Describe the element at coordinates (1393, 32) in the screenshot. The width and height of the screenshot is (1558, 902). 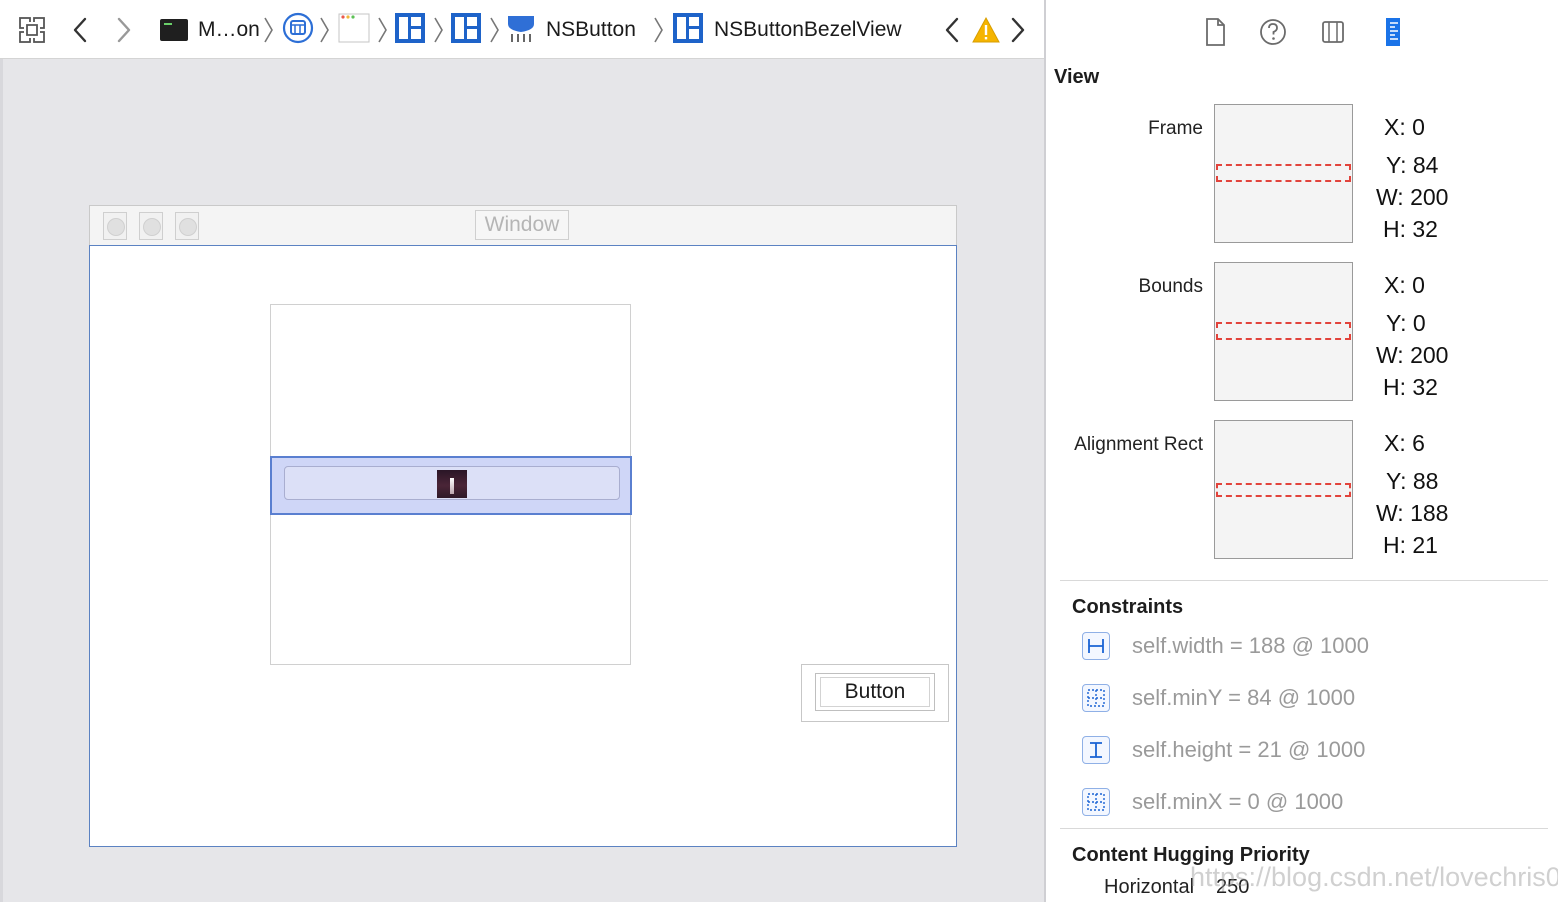
I see `size-inspector-icon` at that location.